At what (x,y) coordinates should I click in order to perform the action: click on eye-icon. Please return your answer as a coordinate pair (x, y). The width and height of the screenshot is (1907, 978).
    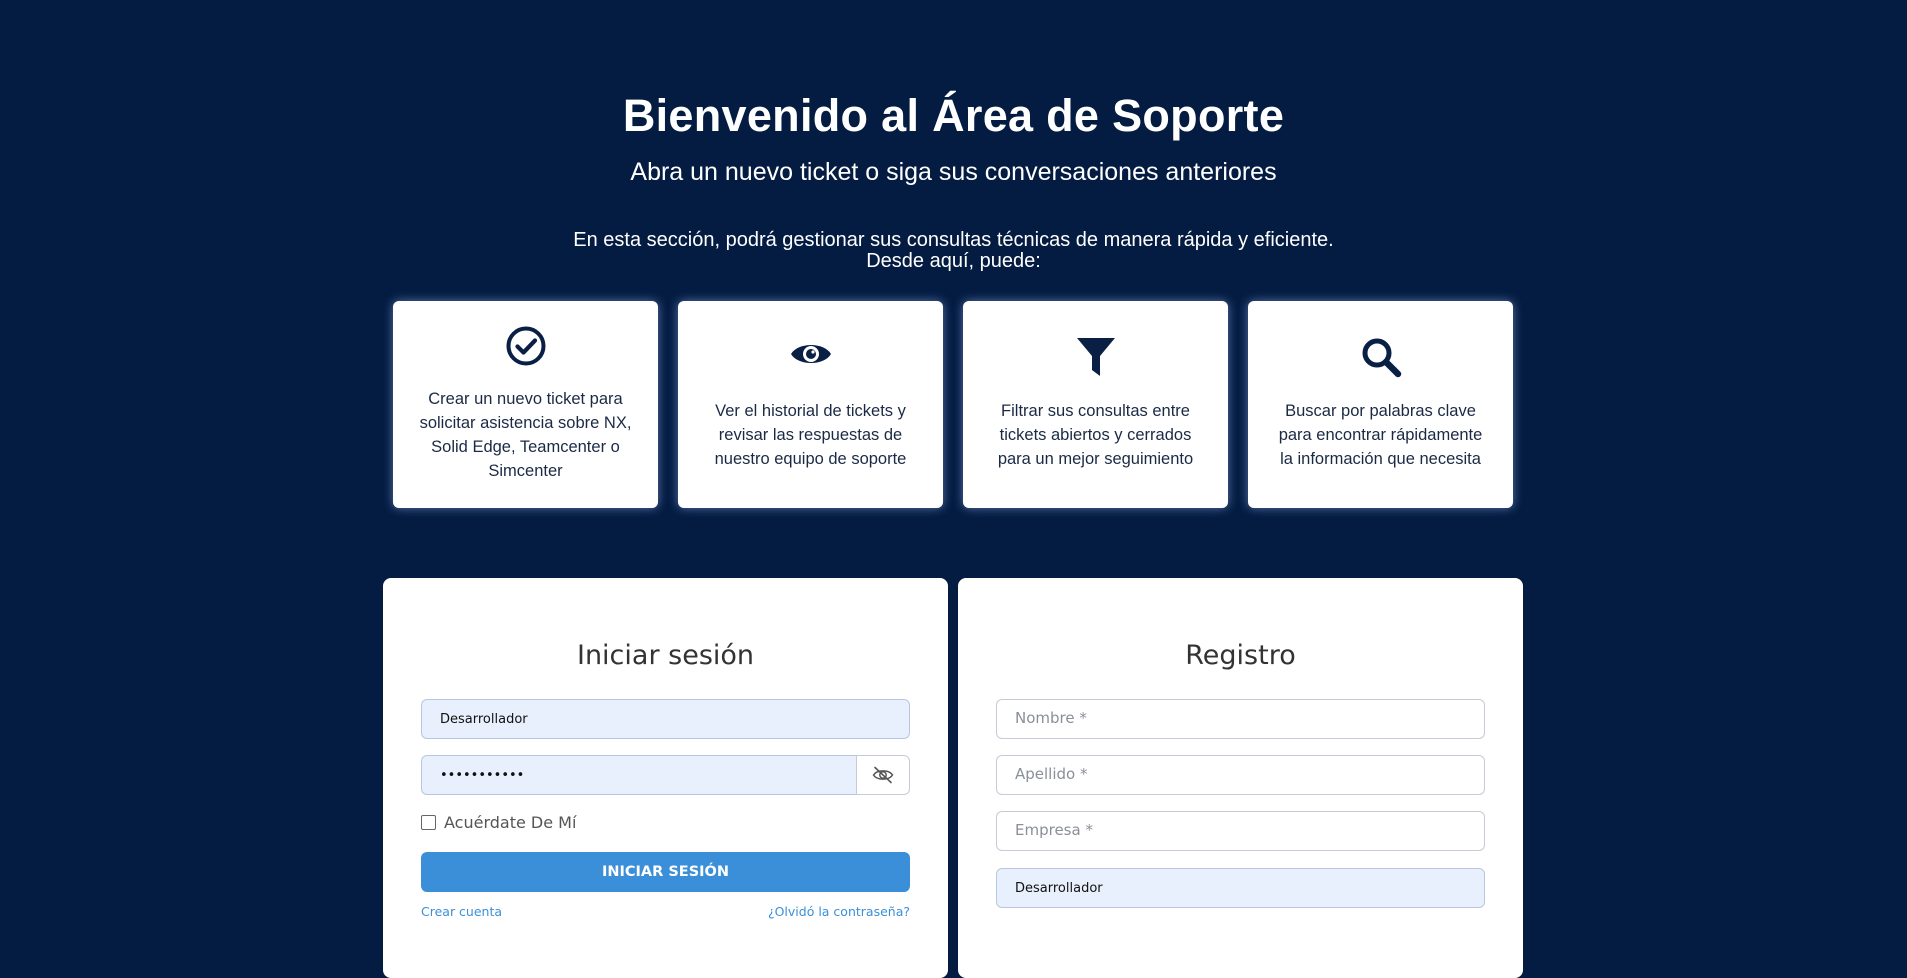
    Looking at the image, I should click on (810, 354).